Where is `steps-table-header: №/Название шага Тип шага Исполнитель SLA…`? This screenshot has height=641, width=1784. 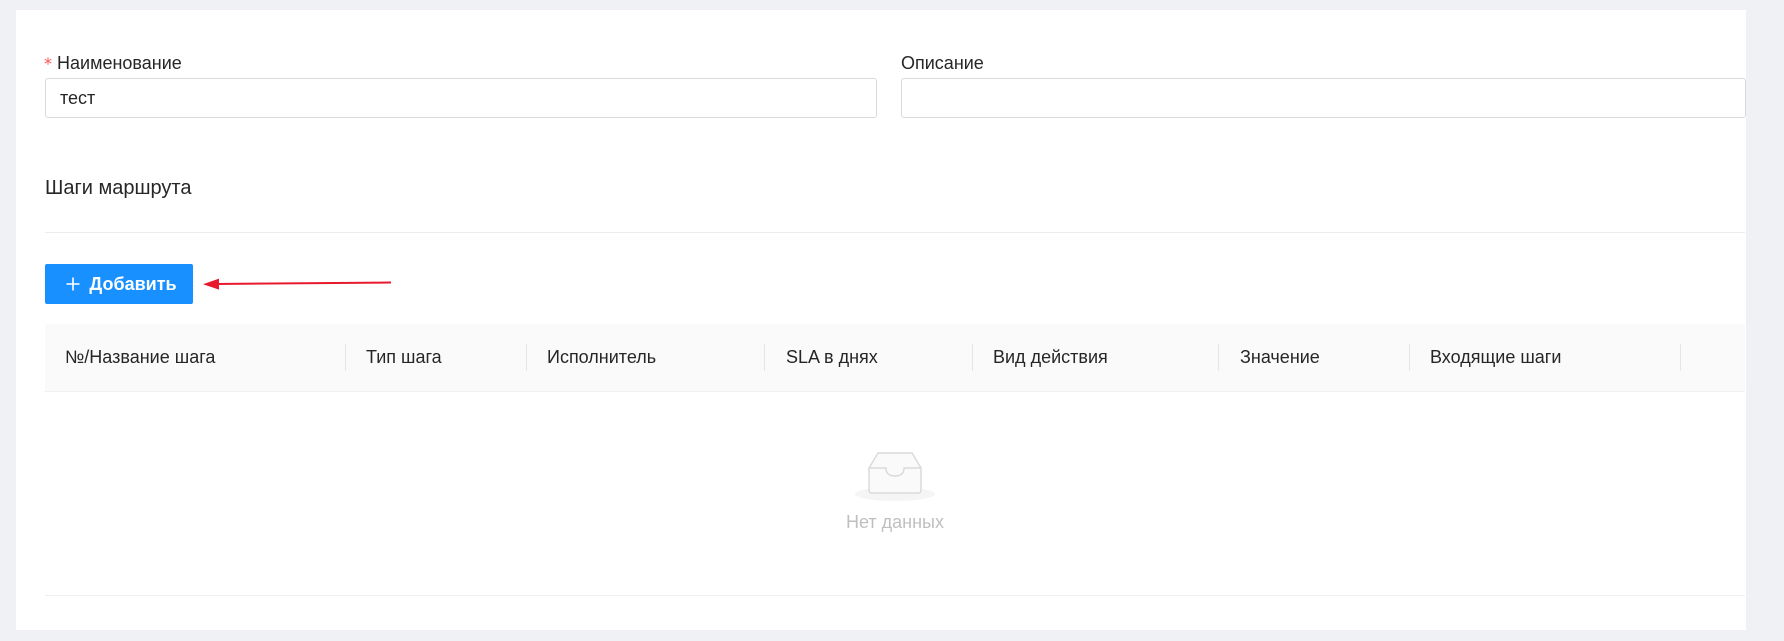
steps-table-header: №/Название шага Тип шага Исполнитель SLA… is located at coordinates (895, 358).